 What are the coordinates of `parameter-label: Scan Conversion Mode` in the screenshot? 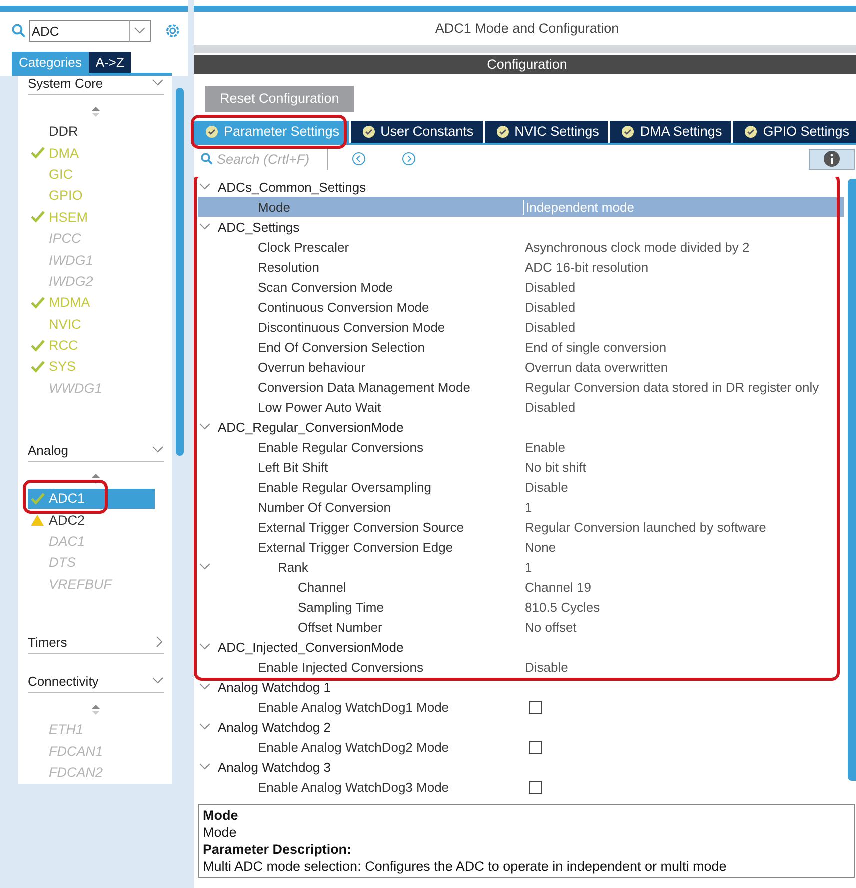 It's located at (326, 287).